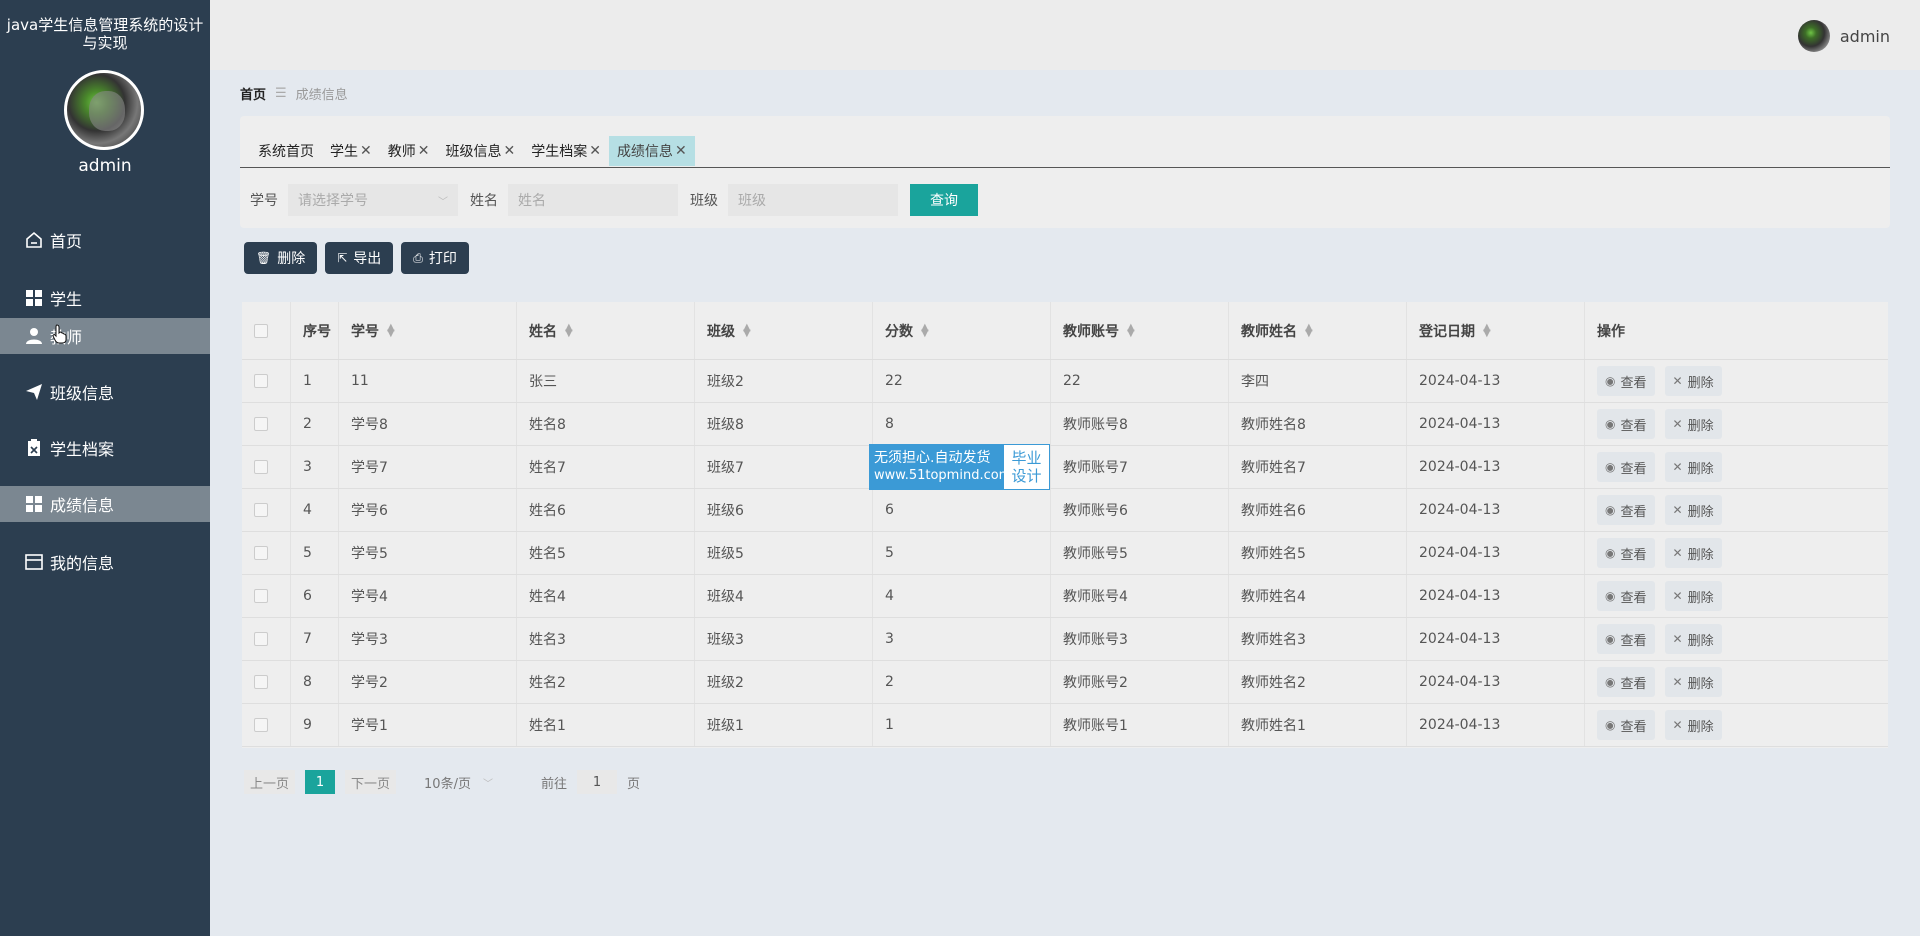 This screenshot has height=936, width=1920. What do you see at coordinates (435, 258) in the screenshot?
I see `print-button: ⎙ 打印` at bounding box center [435, 258].